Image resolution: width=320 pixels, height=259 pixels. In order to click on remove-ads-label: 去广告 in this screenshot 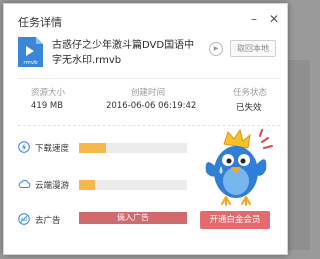, I will do `click(48, 221)`.